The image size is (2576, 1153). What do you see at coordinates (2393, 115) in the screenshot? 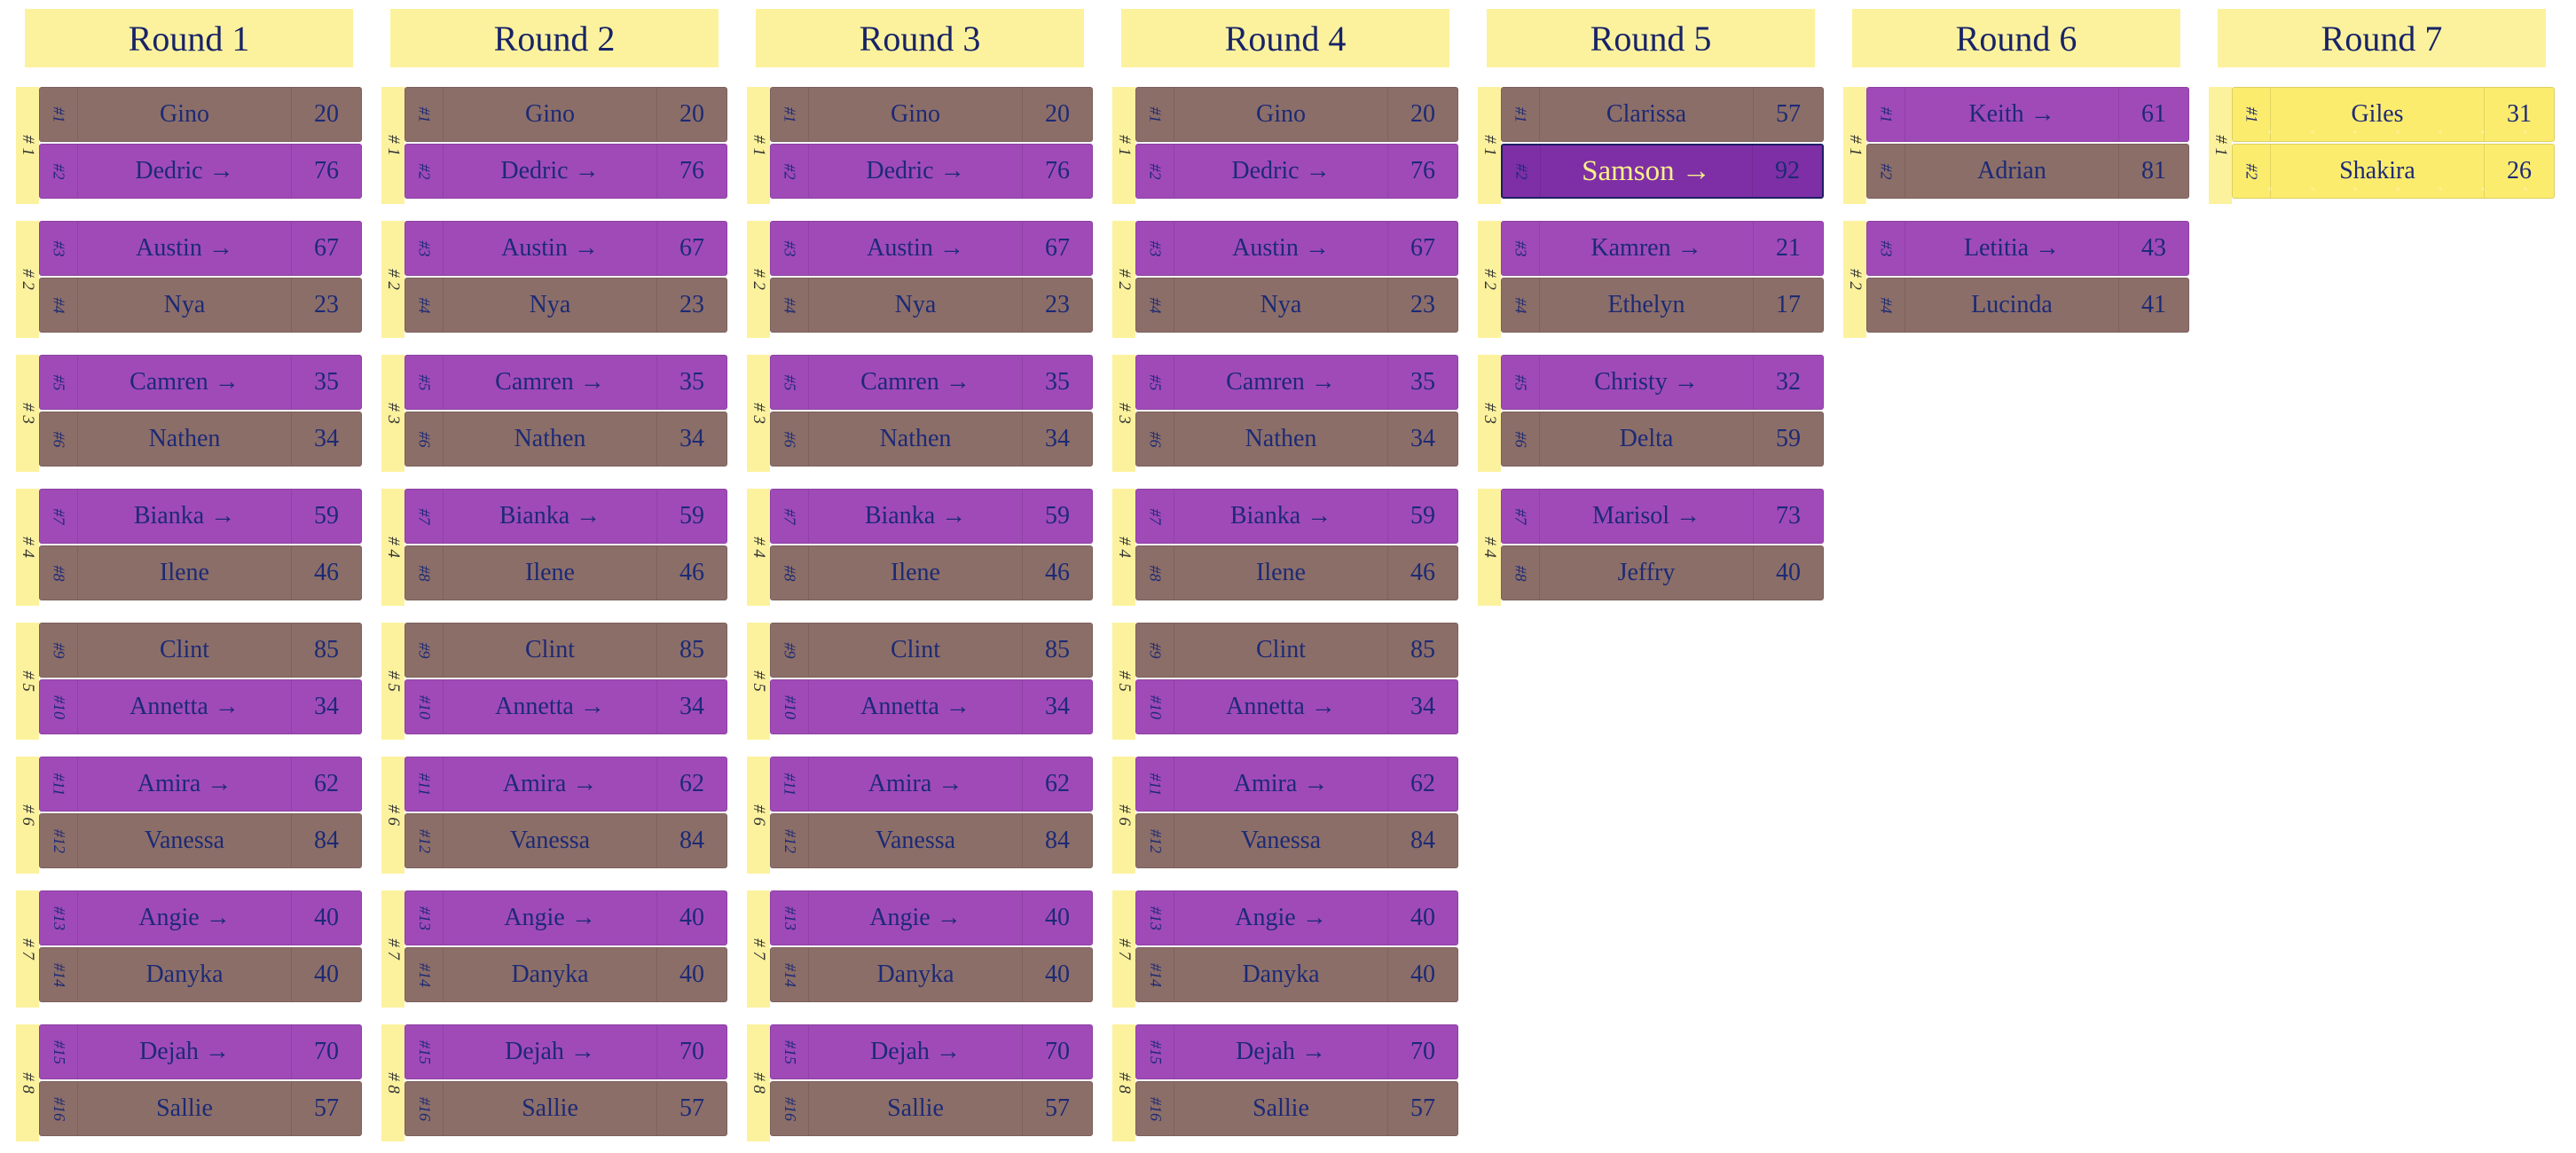
I see `player-slot: #1 Giles 31` at bounding box center [2393, 115].